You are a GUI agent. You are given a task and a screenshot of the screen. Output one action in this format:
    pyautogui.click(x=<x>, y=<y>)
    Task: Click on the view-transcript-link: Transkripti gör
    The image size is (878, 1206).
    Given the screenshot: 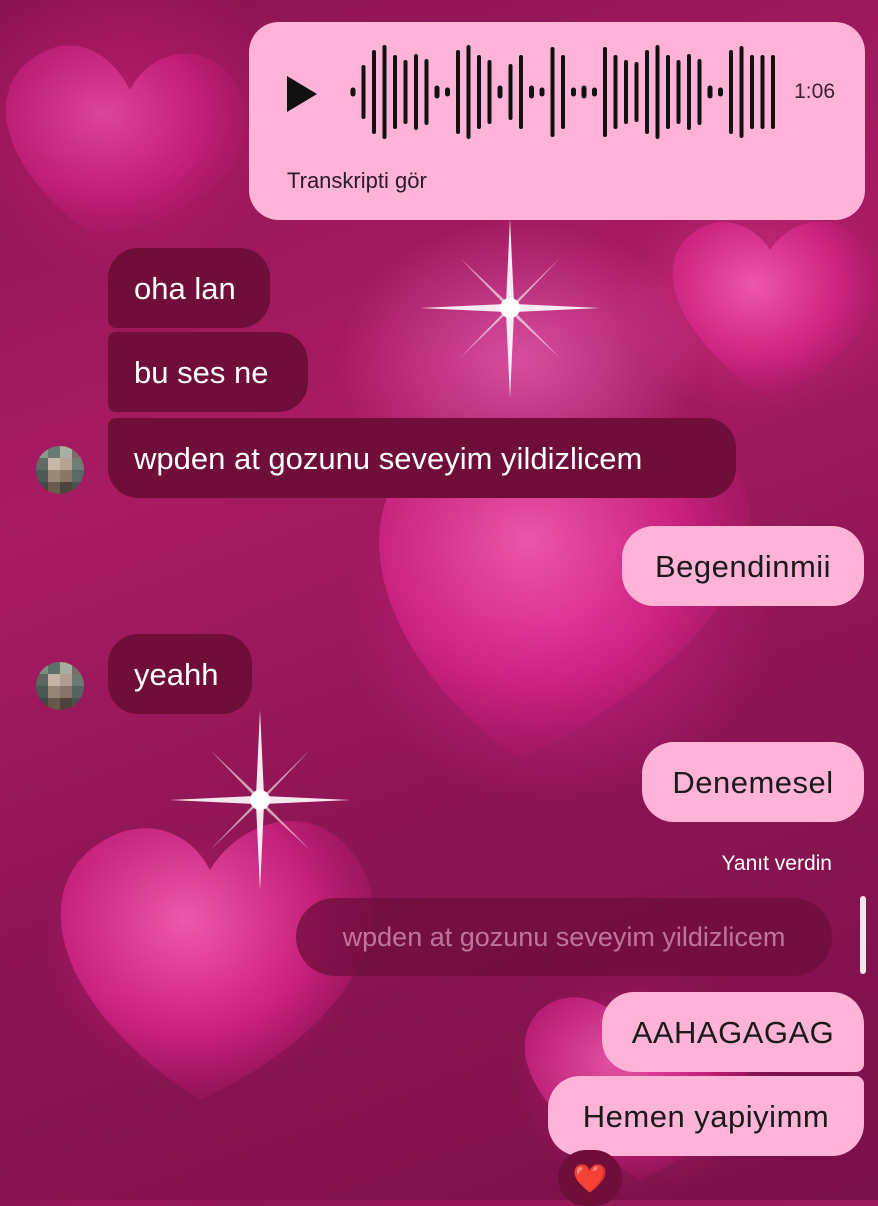 What is the action you would take?
    pyautogui.click(x=357, y=181)
    